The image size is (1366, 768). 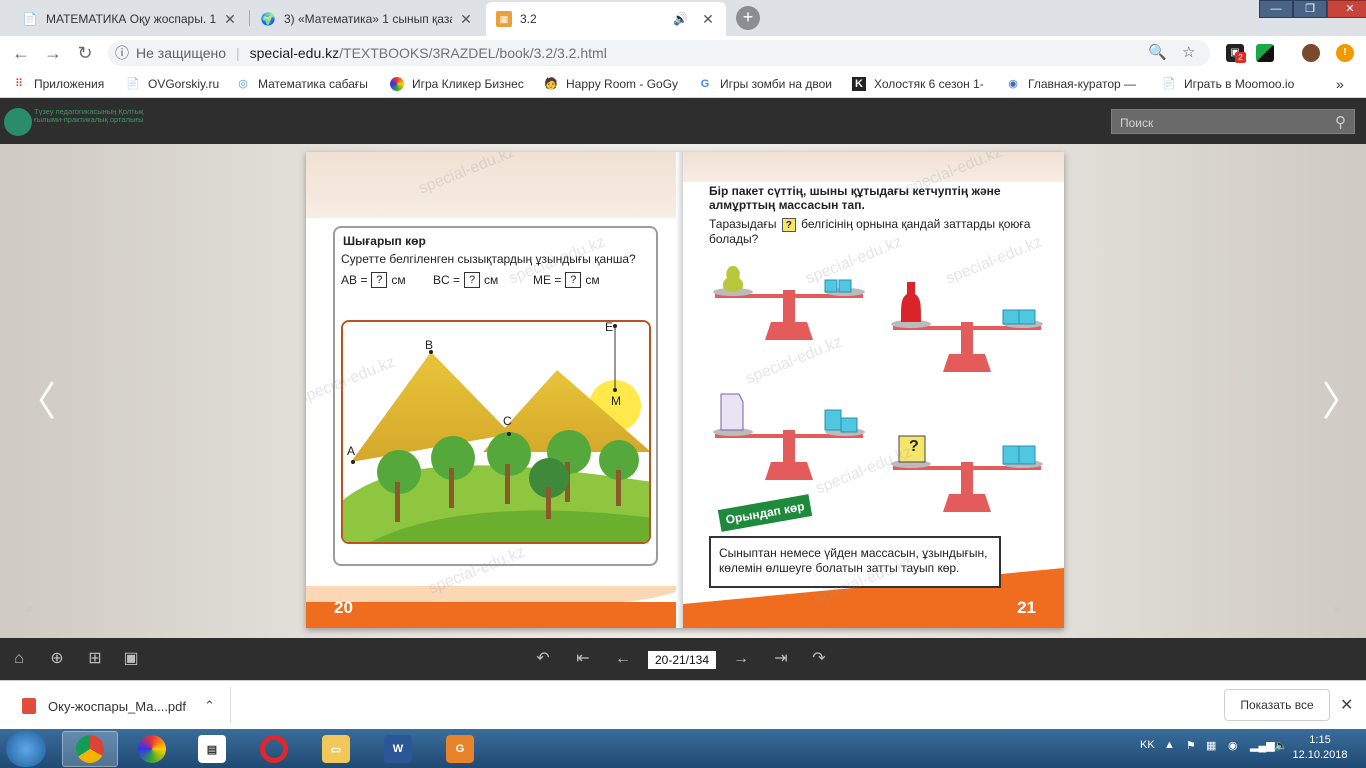 I want to click on viewer-toolbar: ⌂ ⊕ ⊞ ▣ ↶ ⇤ ← 20-21/134 → ⇥ ↷, so click(x=683, y=659).